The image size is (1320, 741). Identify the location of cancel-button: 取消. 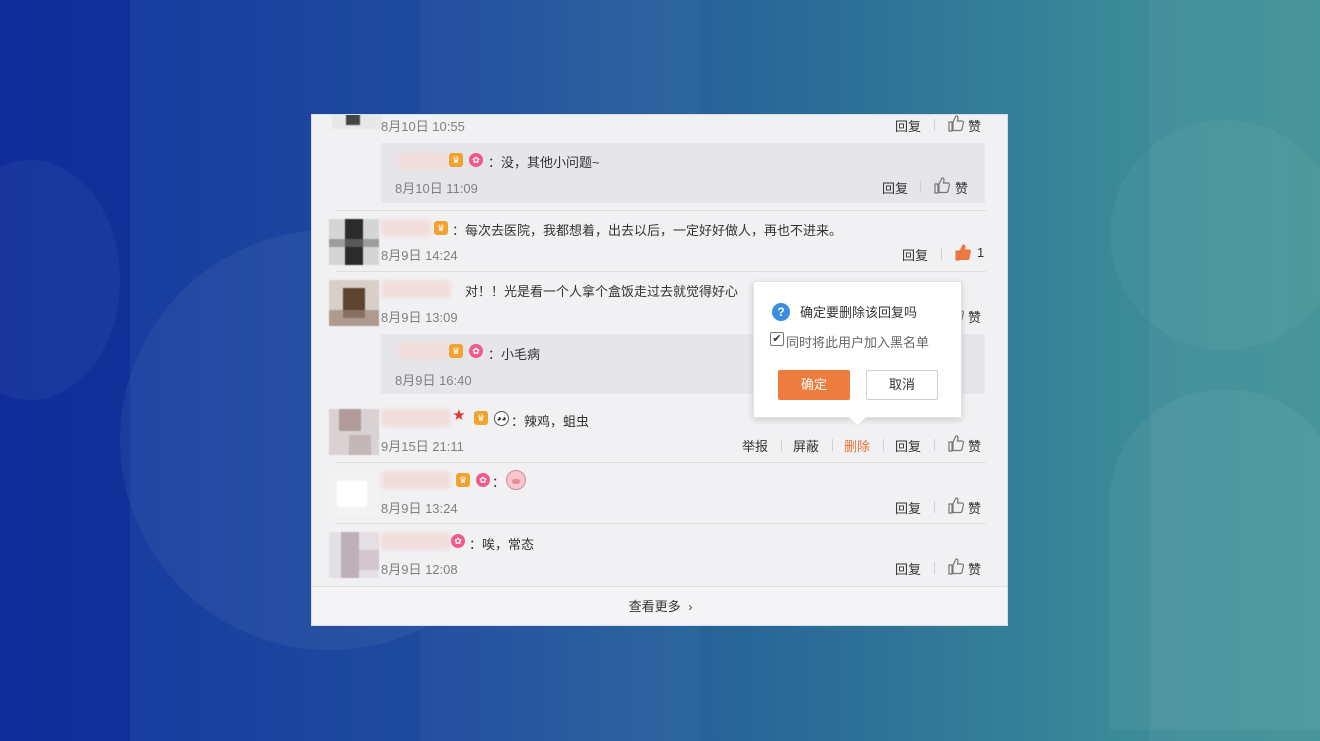
(902, 385).